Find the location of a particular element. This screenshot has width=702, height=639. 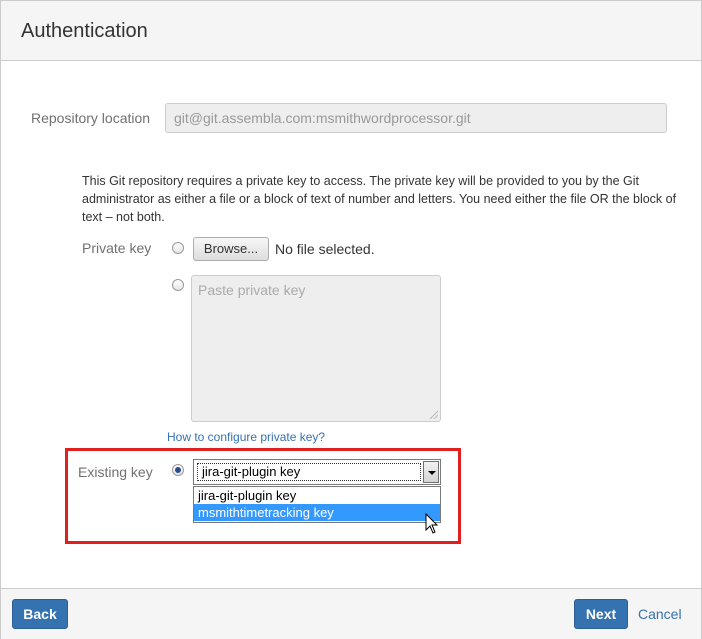

private-key-paste-radio is located at coordinates (178, 285).